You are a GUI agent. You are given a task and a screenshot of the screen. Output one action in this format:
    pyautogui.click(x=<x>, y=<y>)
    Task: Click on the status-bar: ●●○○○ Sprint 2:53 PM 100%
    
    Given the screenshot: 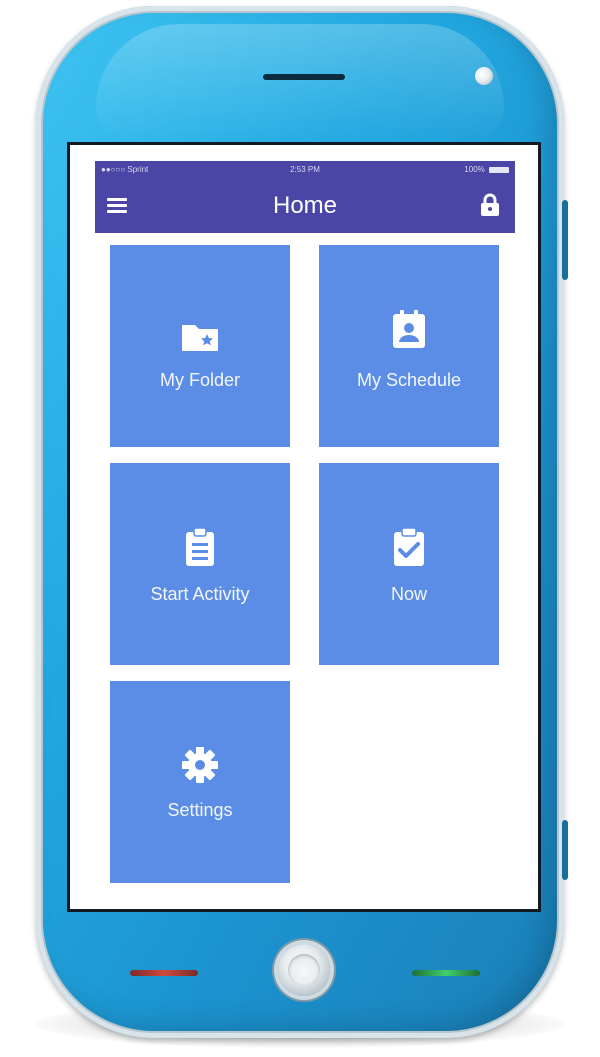 What is the action you would take?
    pyautogui.click(x=305, y=170)
    